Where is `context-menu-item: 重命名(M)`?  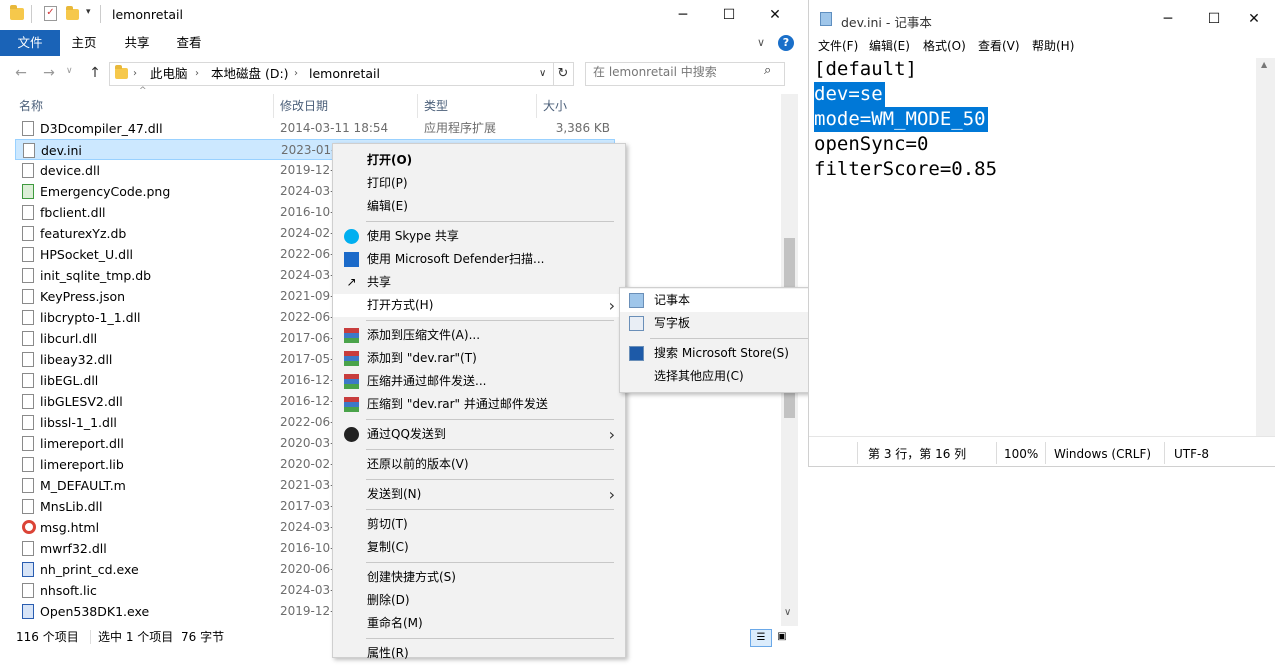 context-menu-item: 重命名(M) is located at coordinates (479, 623).